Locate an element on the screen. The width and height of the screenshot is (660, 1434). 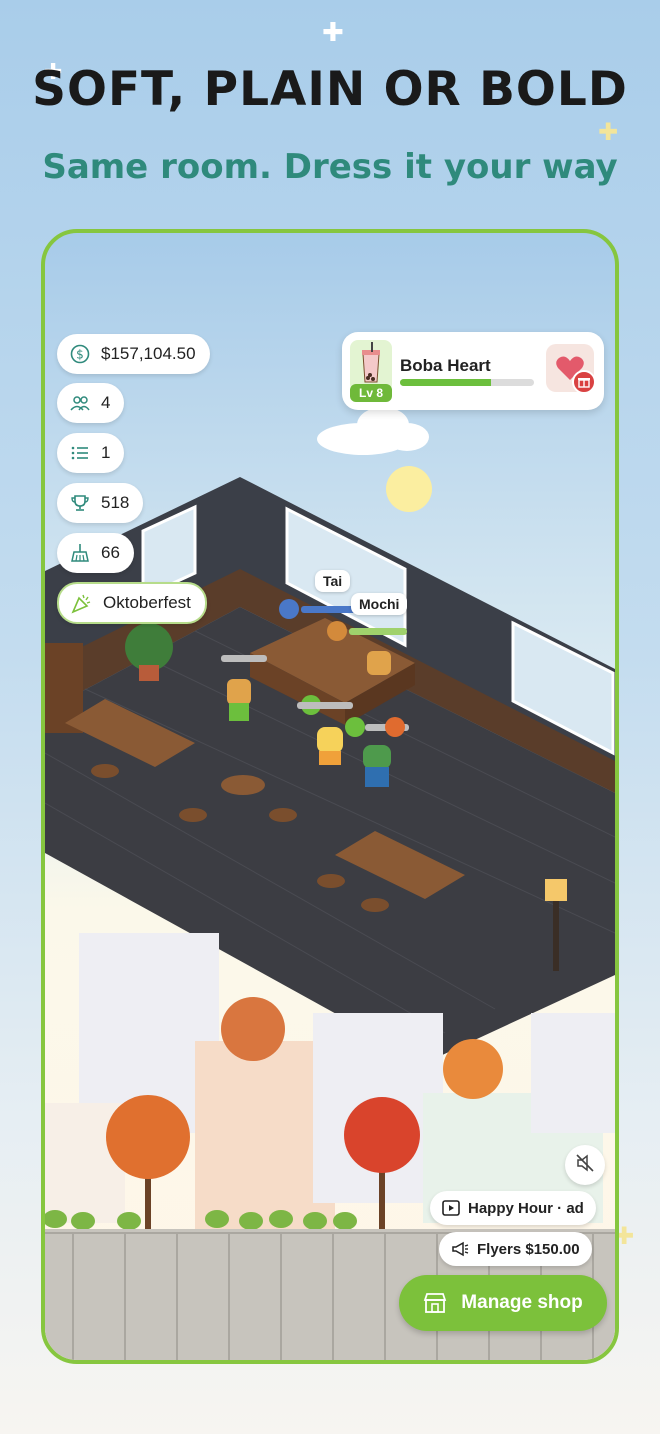
dollar-circle-icon: $ is located at coordinates (80, 354).